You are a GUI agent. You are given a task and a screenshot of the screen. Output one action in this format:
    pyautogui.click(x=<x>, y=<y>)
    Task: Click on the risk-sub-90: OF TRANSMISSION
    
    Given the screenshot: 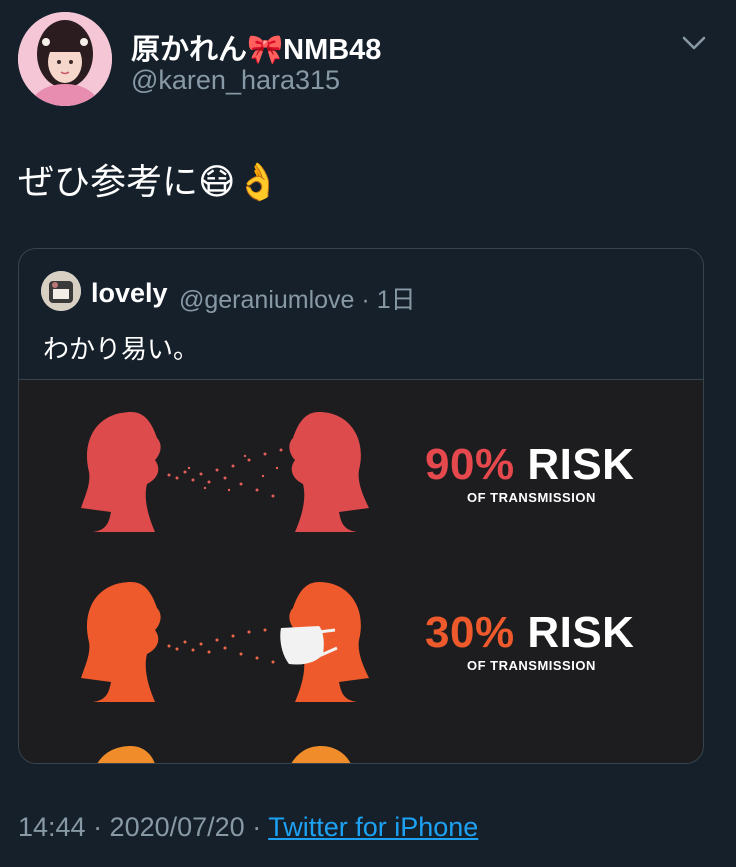 What is the action you would take?
    pyautogui.click(x=531, y=497)
    